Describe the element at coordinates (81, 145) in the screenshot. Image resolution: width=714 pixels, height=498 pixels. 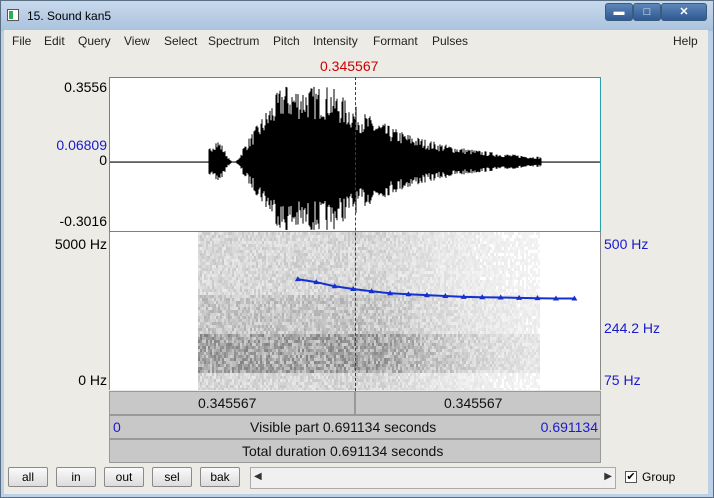
I see `waveform-cursor-value-label: 0.06809` at that location.